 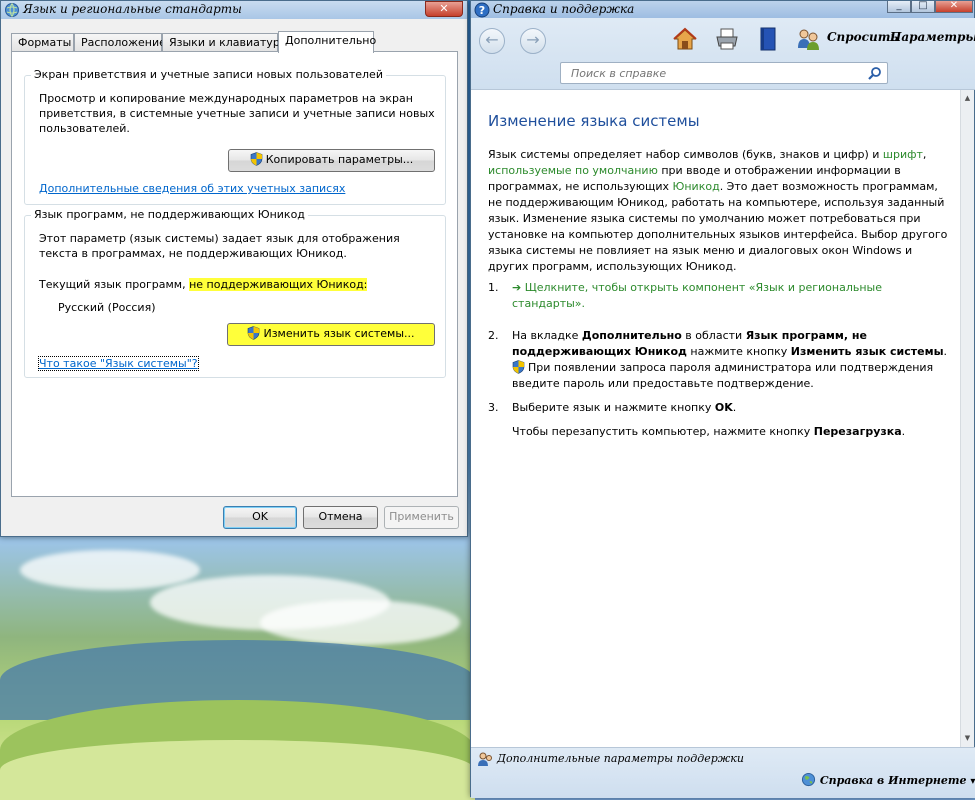 What do you see at coordinates (862, 37) in the screenshot?
I see `ask-label: Спросить` at bounding box center [862, 37].